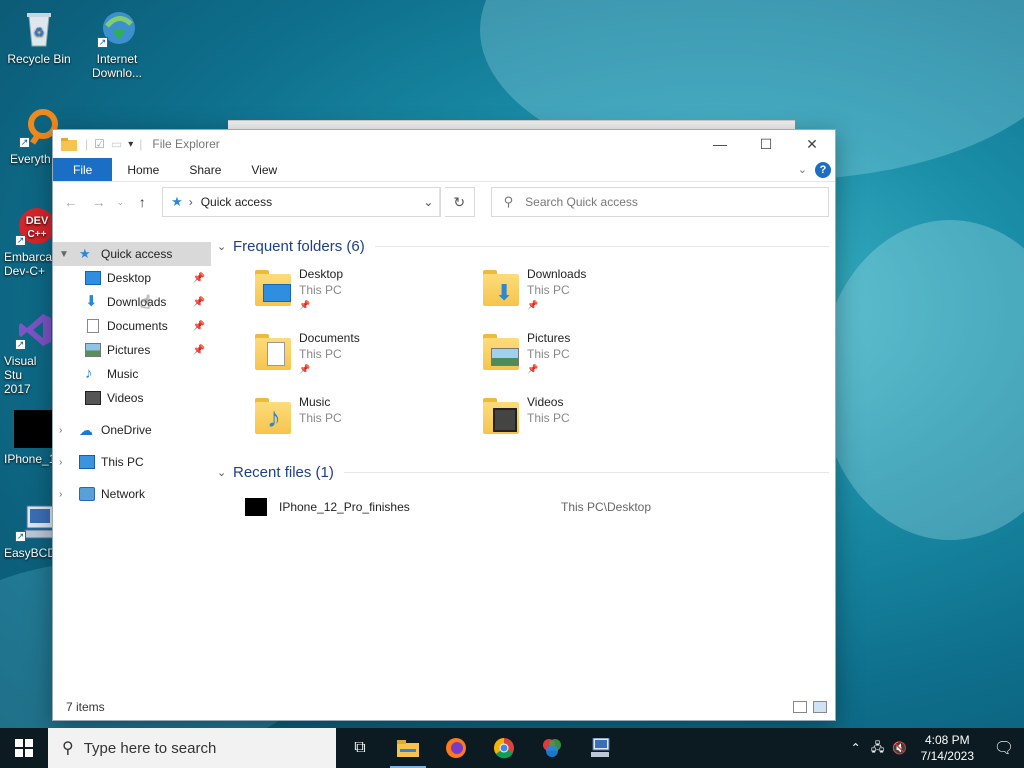 The image size is (1024, 768). I want to click on visual-studio-icon: ↗, so click(35, 330).